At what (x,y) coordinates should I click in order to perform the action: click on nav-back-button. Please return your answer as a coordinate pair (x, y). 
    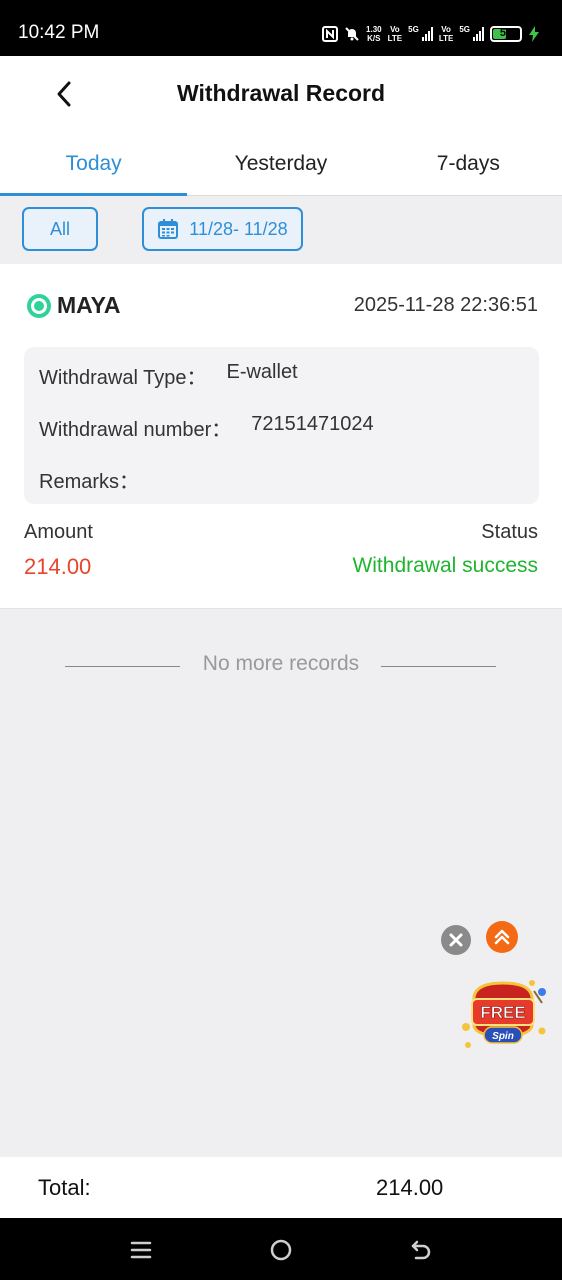
    Looking at the image, I should click on (421, 1250).